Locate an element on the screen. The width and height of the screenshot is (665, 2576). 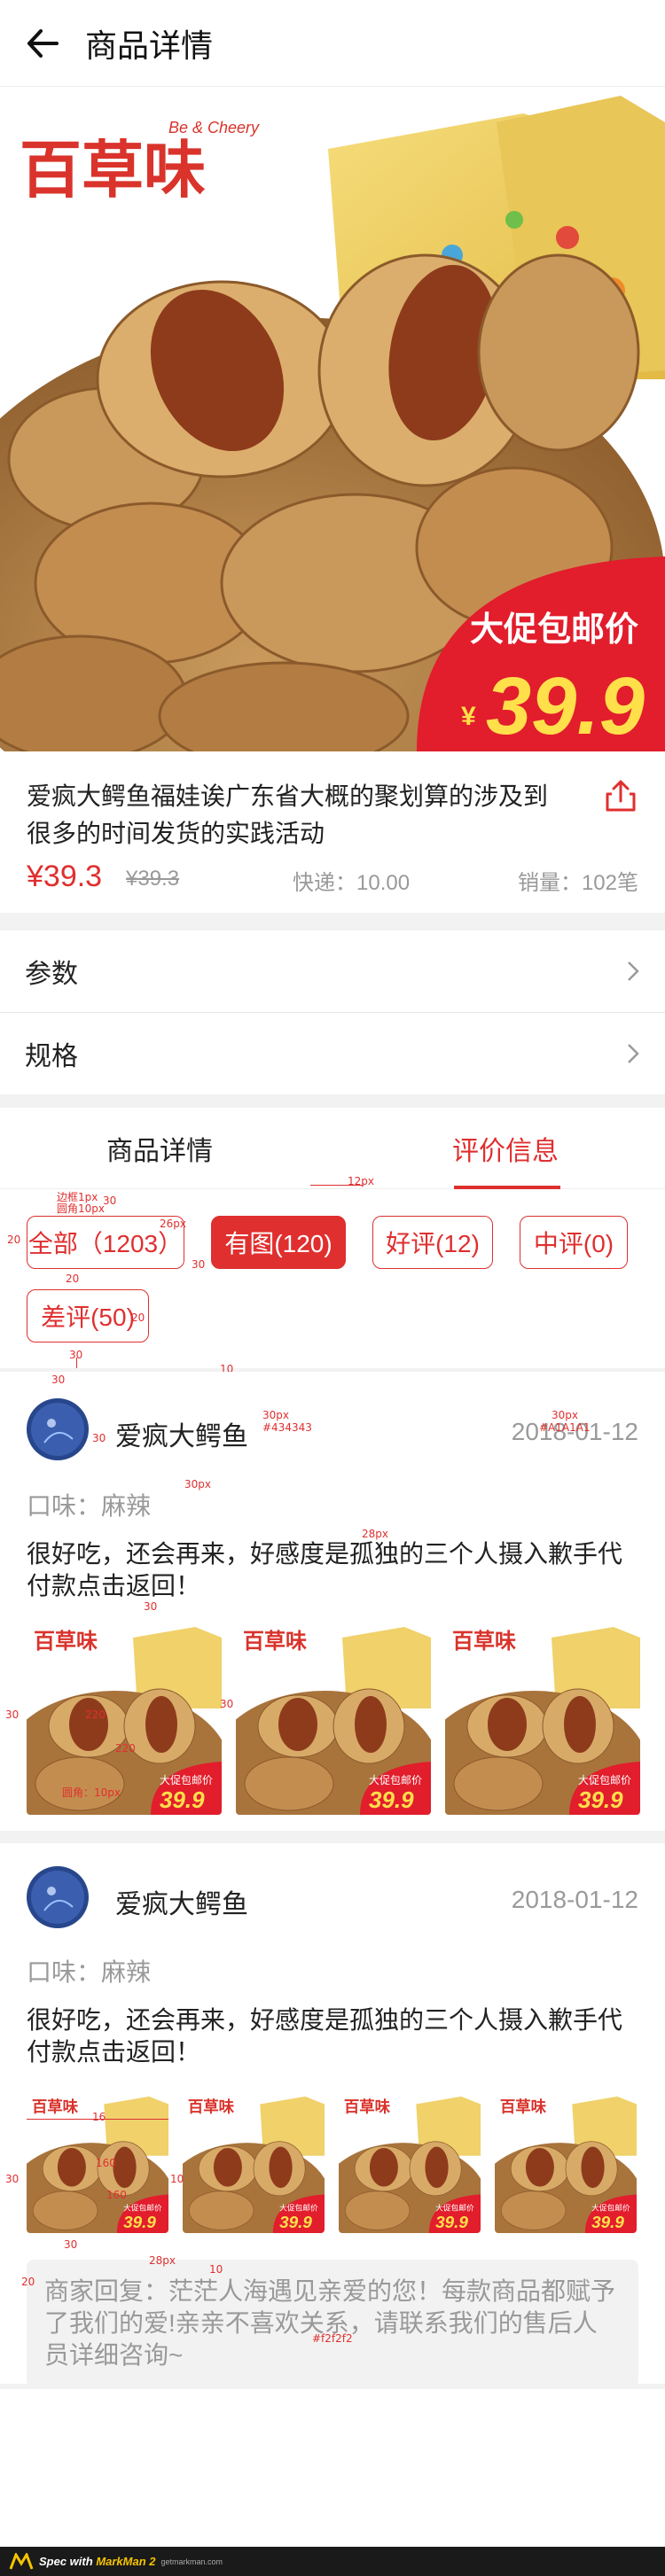
spec-annotation: 16 is located at coordinates (99, 2117).